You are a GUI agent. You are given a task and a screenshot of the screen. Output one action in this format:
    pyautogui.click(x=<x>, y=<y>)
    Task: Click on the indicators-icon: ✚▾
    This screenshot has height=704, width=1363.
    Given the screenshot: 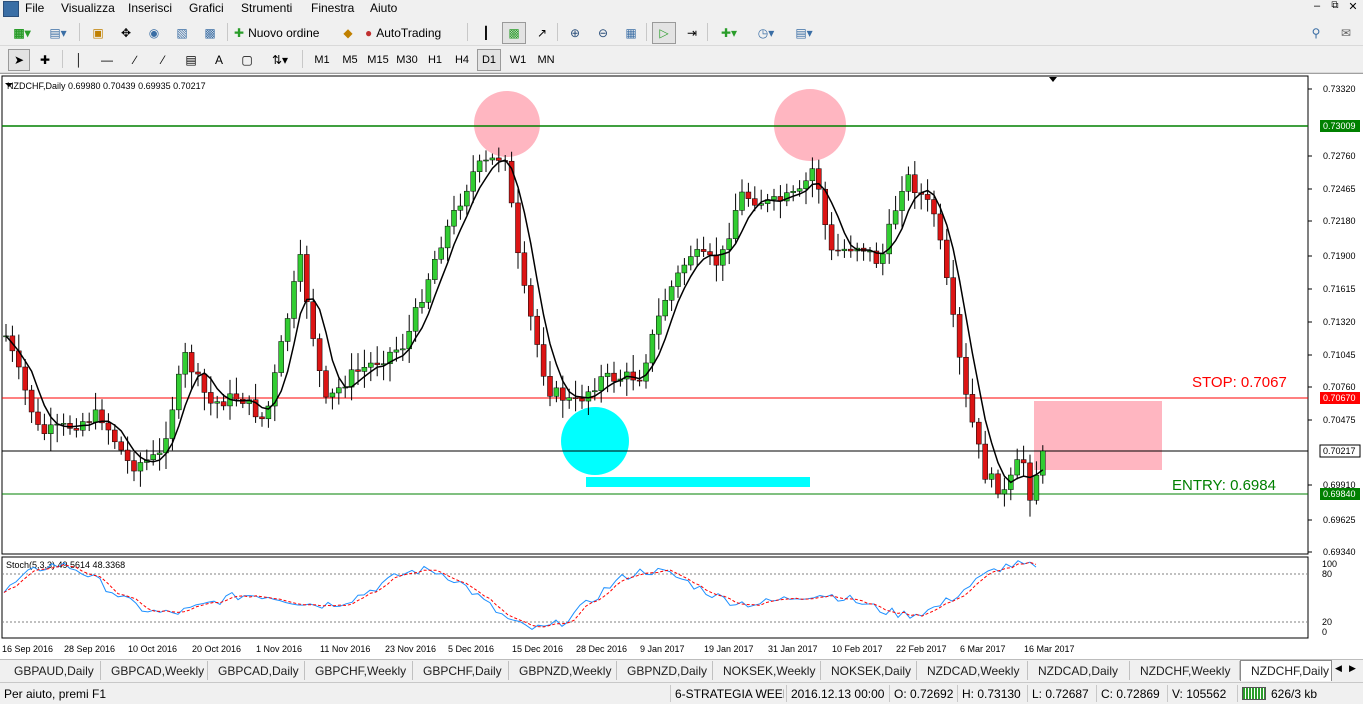 What is the action you would take?
    pyautogui.click(x=729, y=33)
    